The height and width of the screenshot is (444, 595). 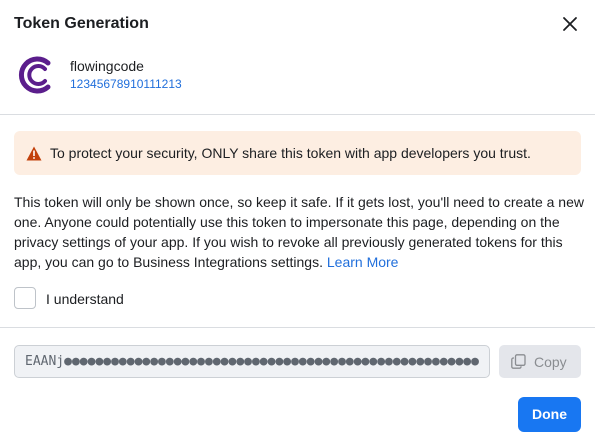 I want to click on learn-more-link: Learn More, so click(x=363, y=262).